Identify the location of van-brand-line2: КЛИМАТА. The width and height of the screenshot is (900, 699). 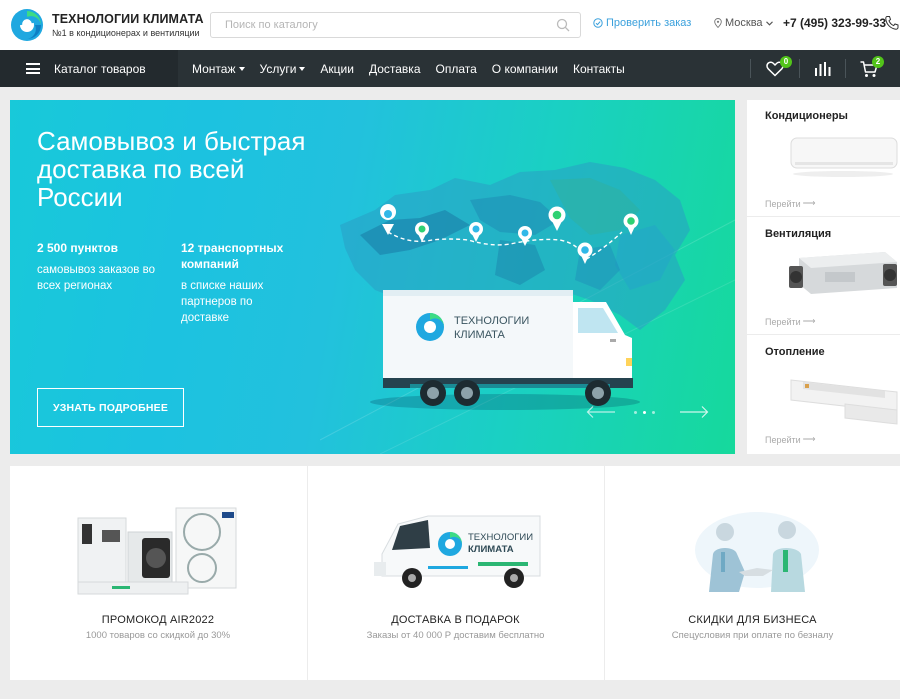
(491, 549).